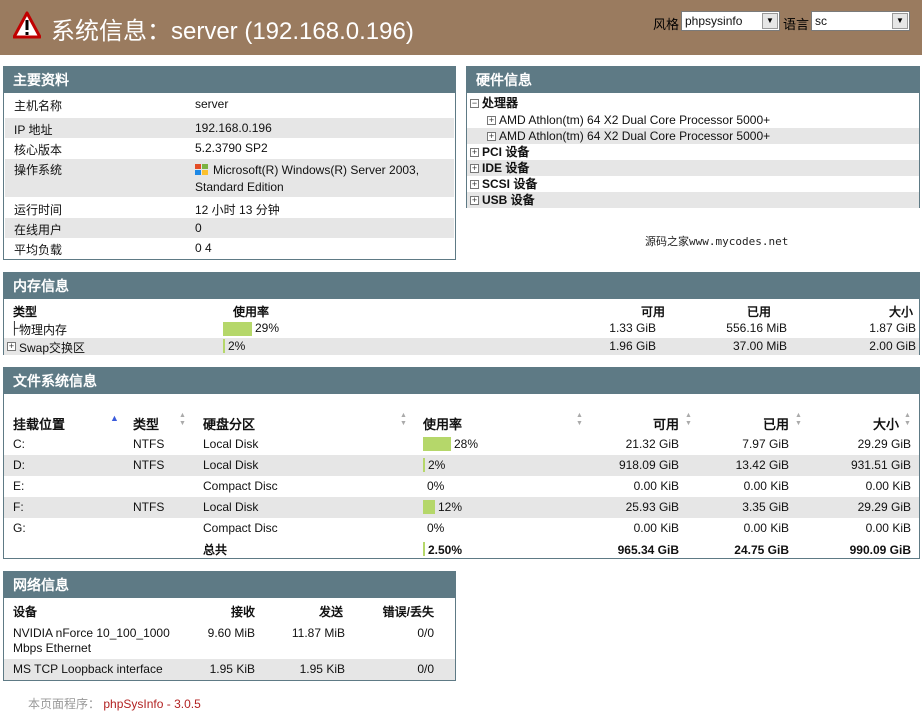 This screenshot has width=922, height=711. Describe the element at coordinates (114, 418) in the screenshot. I see `sort-asc-icon: ▲` at that location.